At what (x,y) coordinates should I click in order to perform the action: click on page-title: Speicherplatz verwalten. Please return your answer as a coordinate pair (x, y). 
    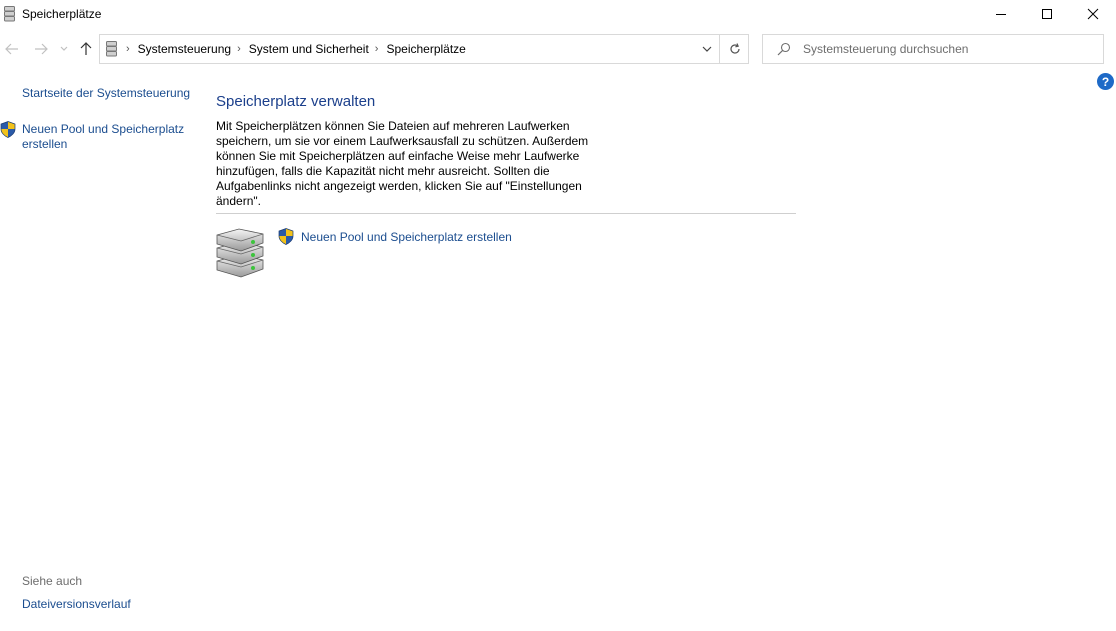
    Looking at the image, I should click on (296, 101).